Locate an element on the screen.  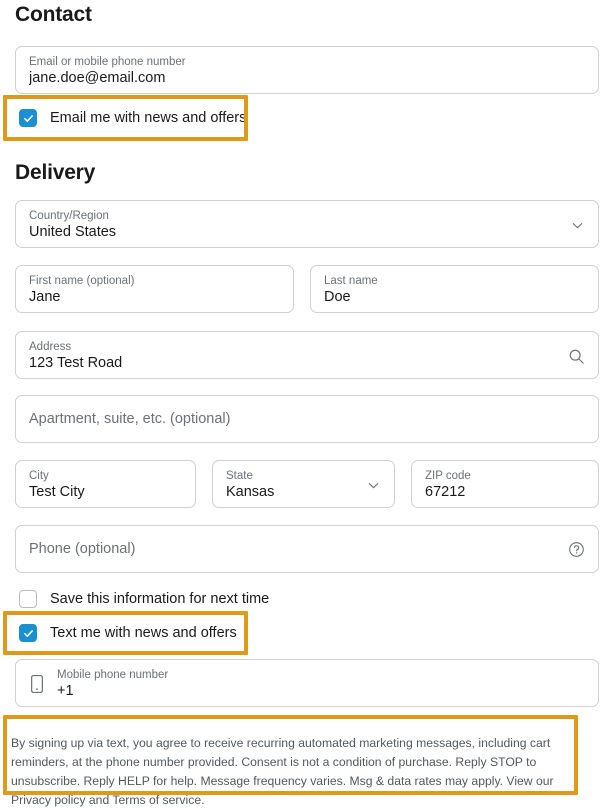
mobile-device-icon is located at coordinates (37, 684).